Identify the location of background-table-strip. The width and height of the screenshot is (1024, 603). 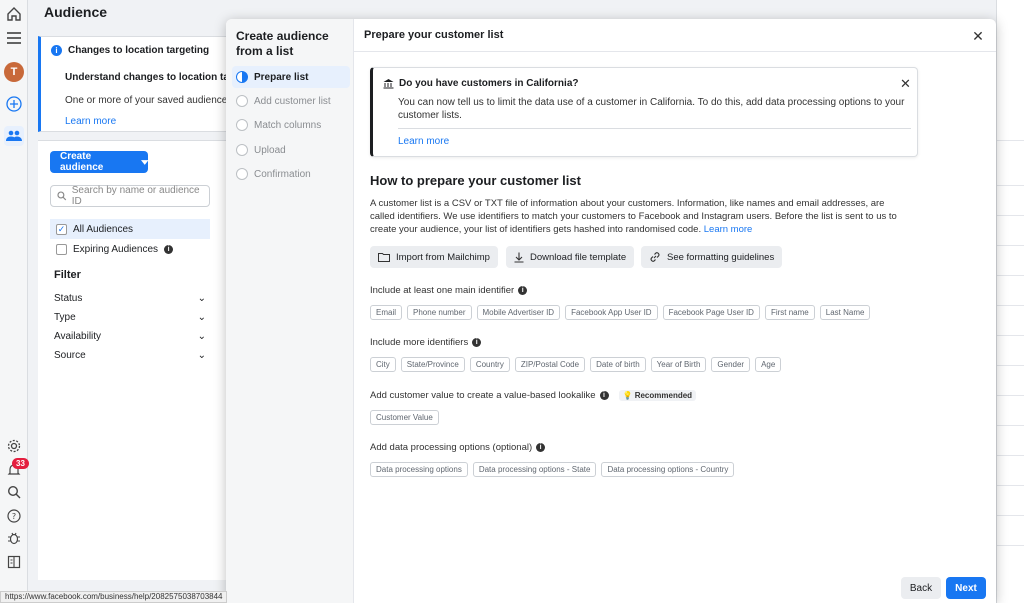
(1010, 301).